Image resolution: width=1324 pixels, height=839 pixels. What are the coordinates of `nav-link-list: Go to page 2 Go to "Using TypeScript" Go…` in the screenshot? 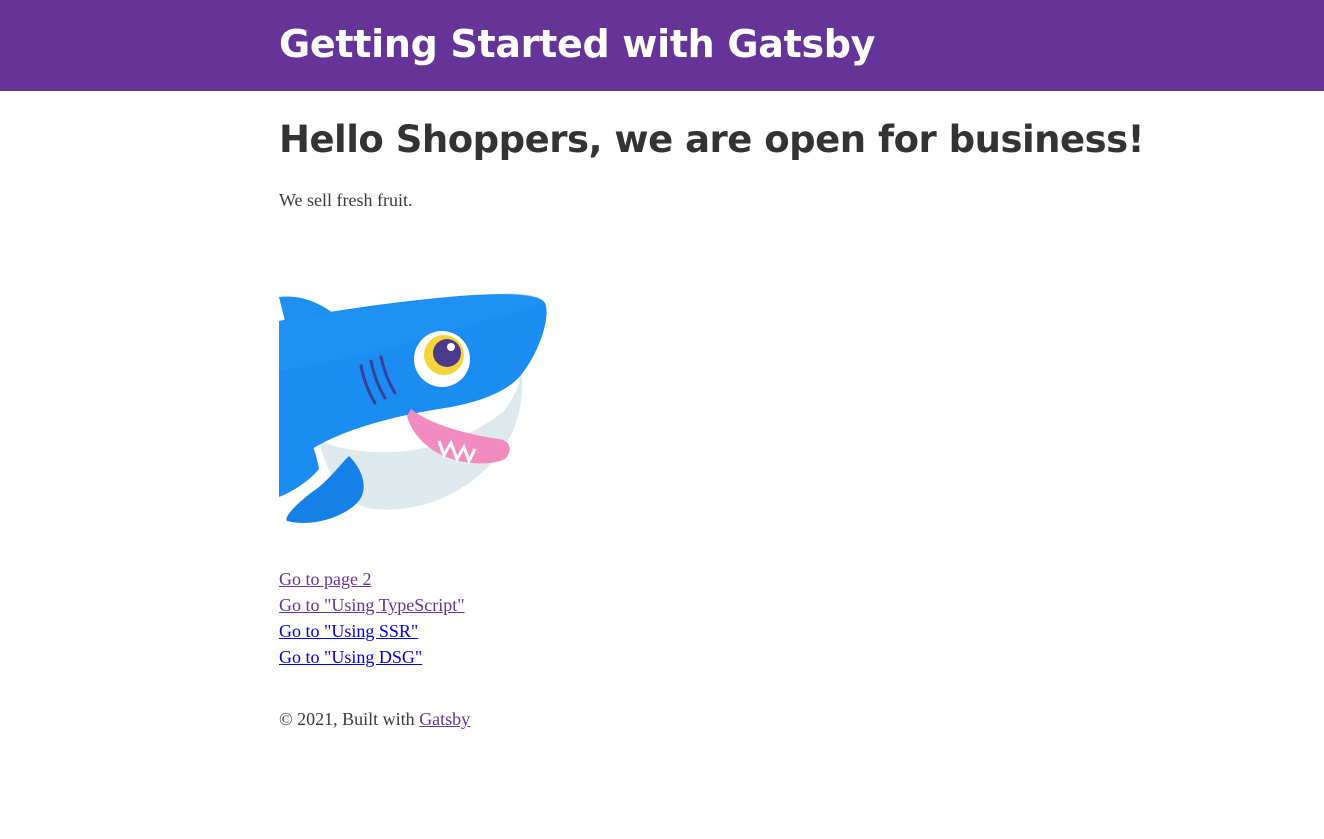 It's located at (372, 618).